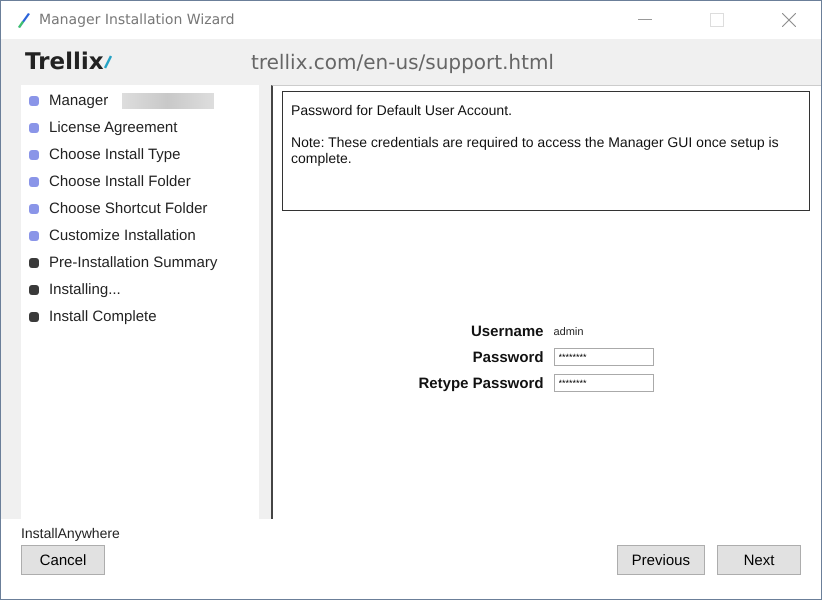 Image resolution: width=822 pixels, height=600 pixels. Describe the element at coordinates (24, 20) in the screenshot. I see `app-icon` at that location.